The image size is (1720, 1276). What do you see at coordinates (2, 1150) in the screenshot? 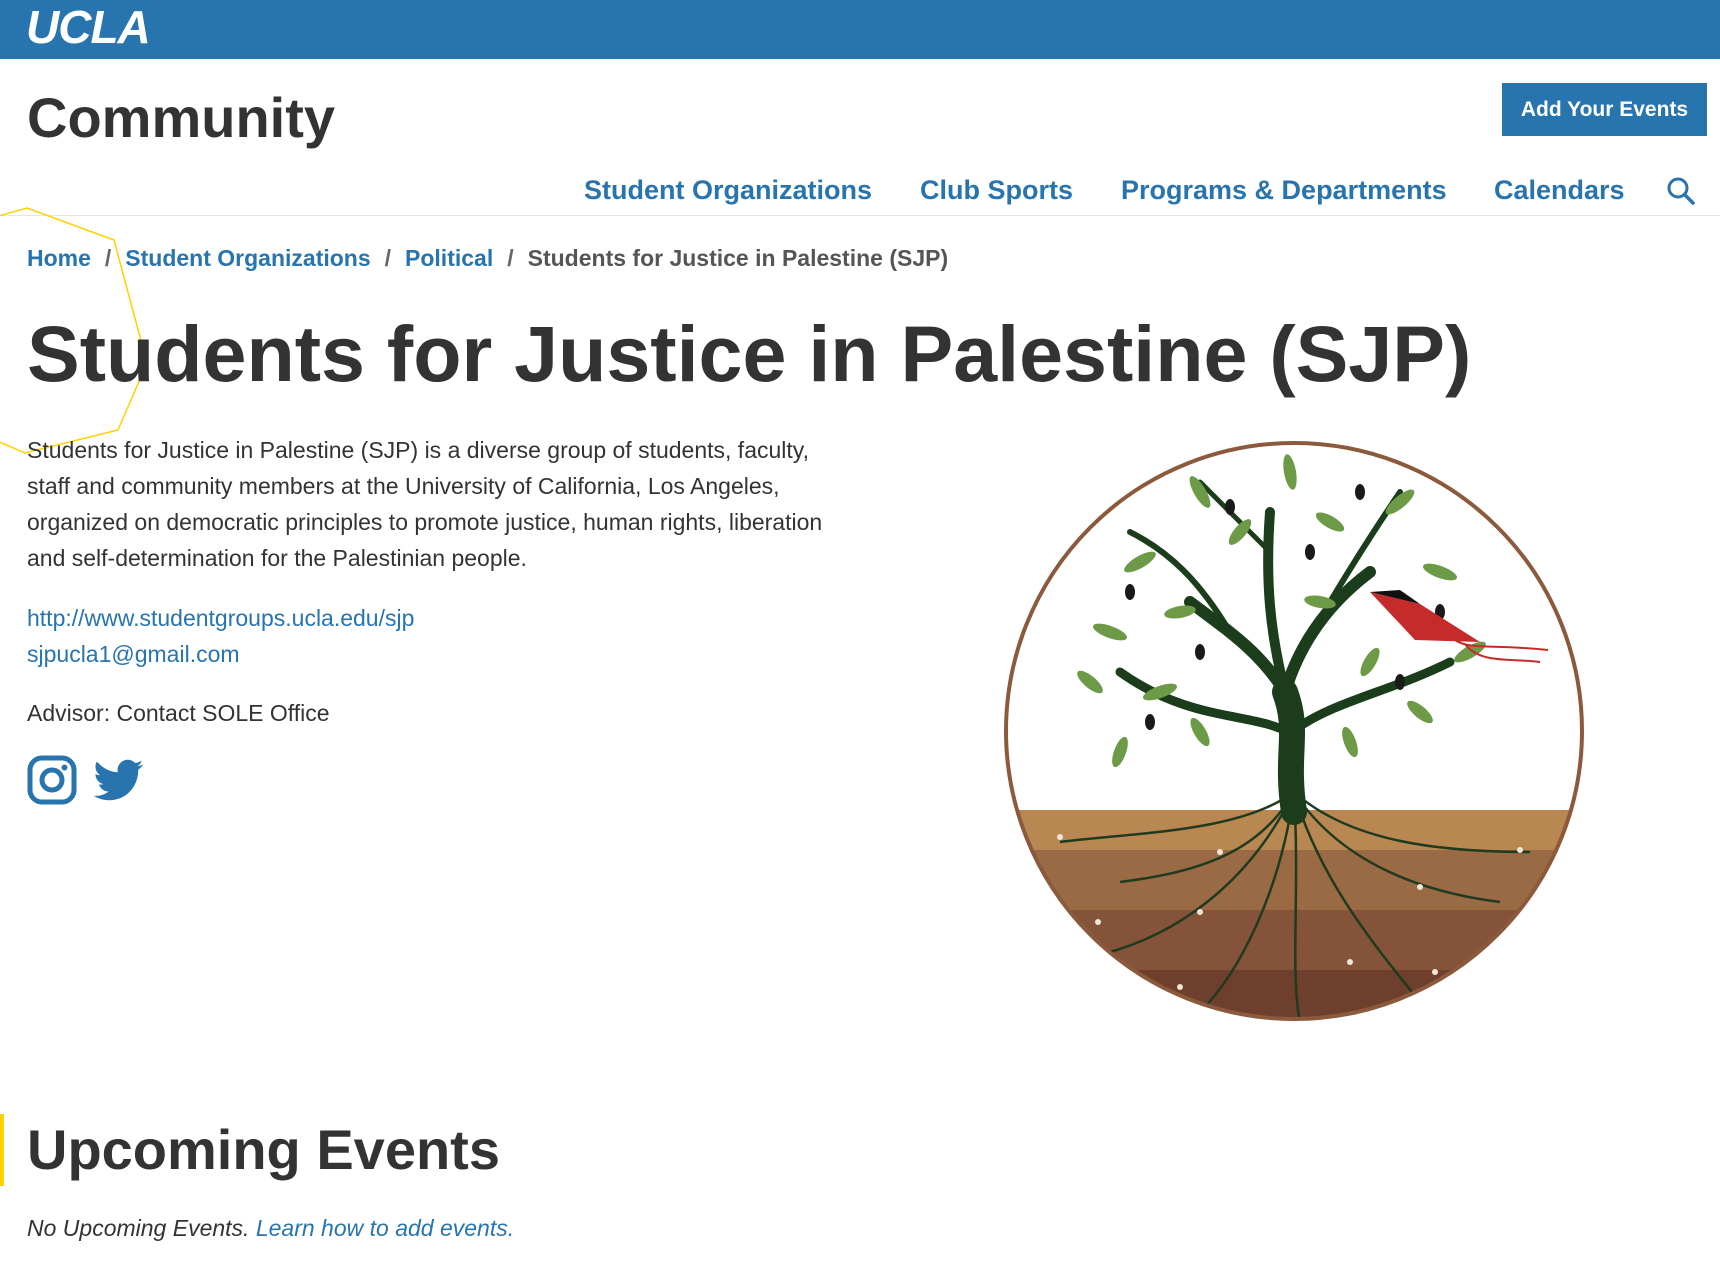
I see `events-accent-bar` at bounding box center [2, 1150].